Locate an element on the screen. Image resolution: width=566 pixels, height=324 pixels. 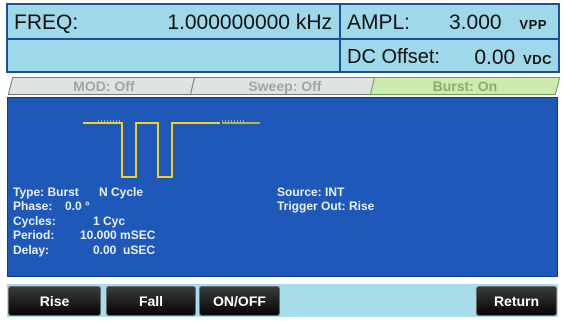
freq-box: FREQ: 1.000000000 kHz is located at coordinates (173, 21).